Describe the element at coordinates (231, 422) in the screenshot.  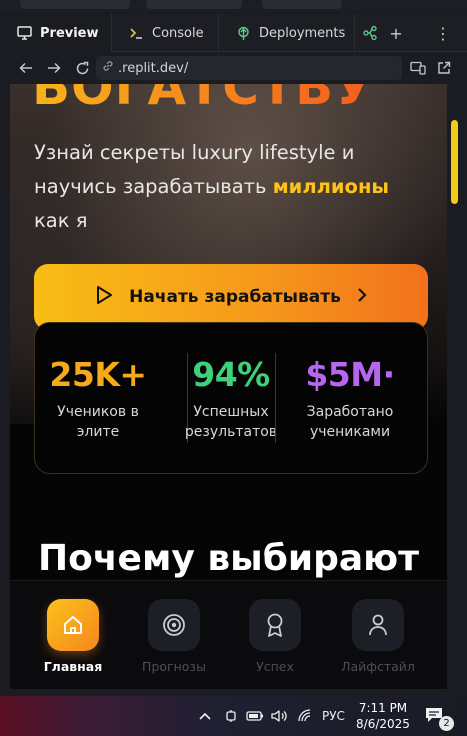
I see `stat-label: Успешных результатов` at that location.